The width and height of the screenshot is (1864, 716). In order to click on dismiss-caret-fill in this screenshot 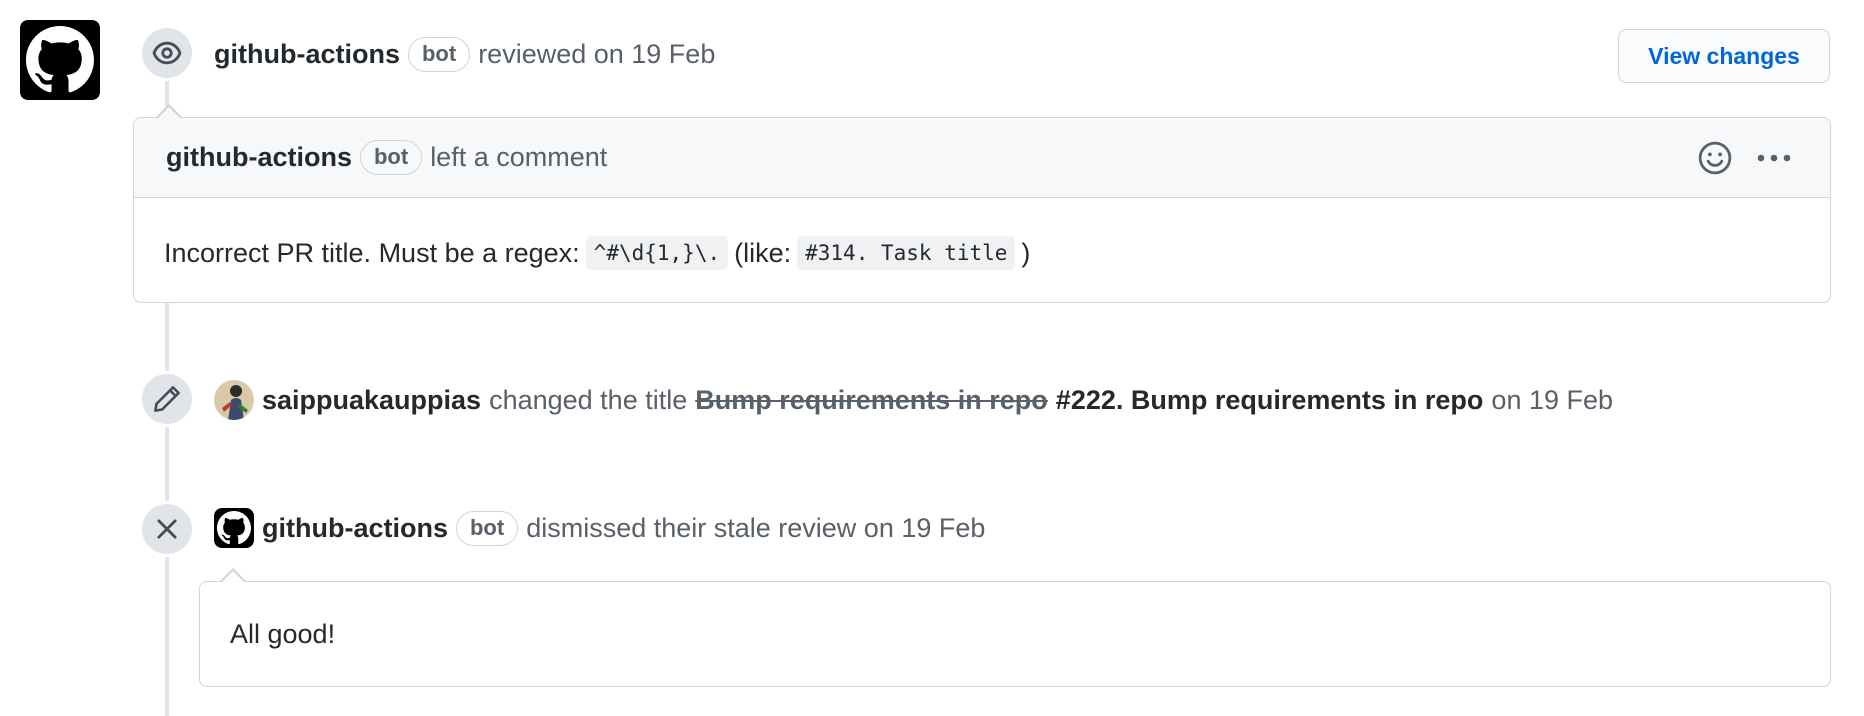, I will do `click(233, 577)`.